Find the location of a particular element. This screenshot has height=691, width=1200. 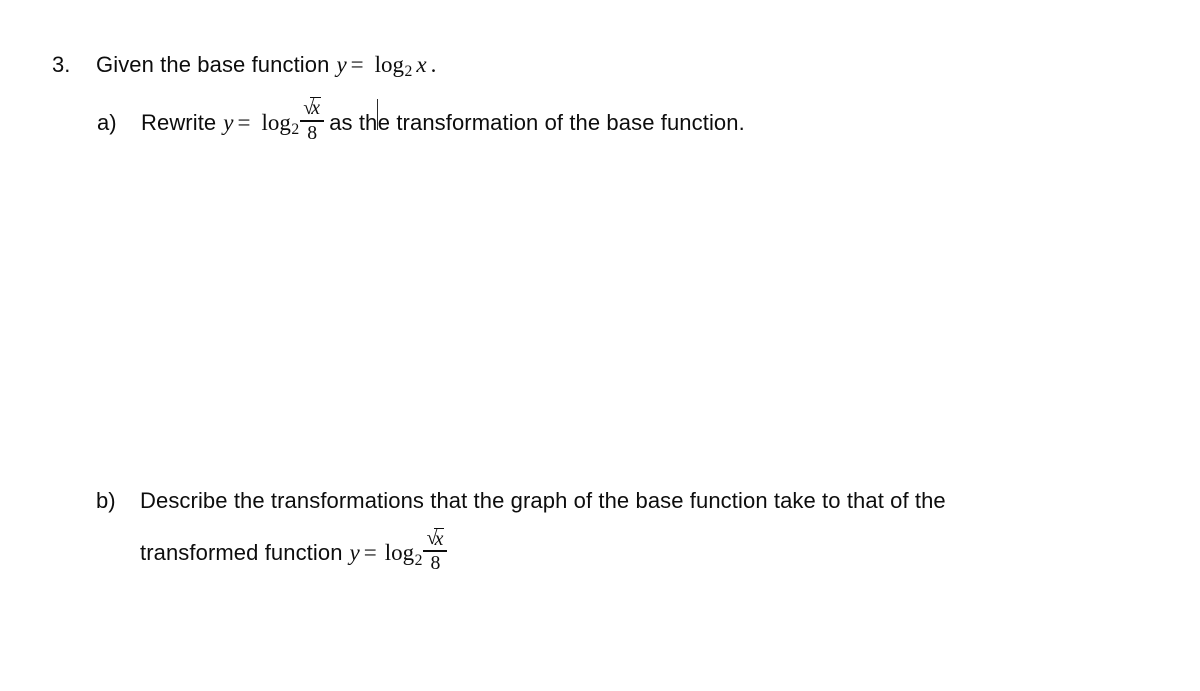

part-b-log-base: 2 is located at coordinates (418, 560).